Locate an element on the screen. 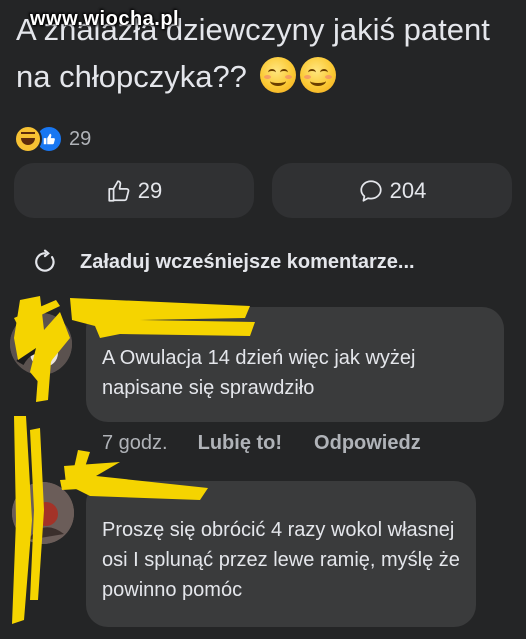 This screenshot has width=526, height=639. haha-reaction-icon is located at coordinates (28, 139).